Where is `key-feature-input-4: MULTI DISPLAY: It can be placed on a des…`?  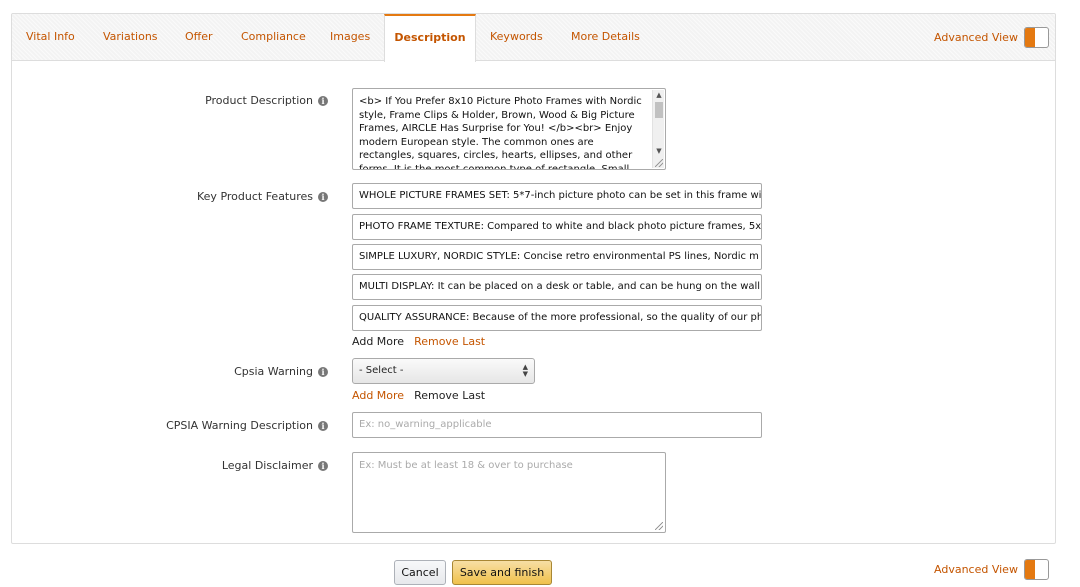
key-feature-input-4: MULTI DISPLAY: It can be placed on a des… is located at coordinates (557, 287).